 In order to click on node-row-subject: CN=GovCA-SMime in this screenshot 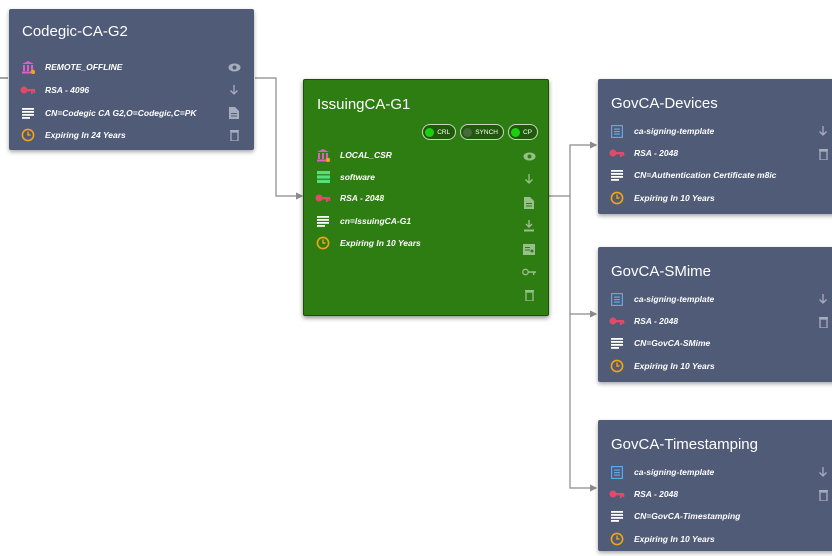, I will do `click(659, 343)`.